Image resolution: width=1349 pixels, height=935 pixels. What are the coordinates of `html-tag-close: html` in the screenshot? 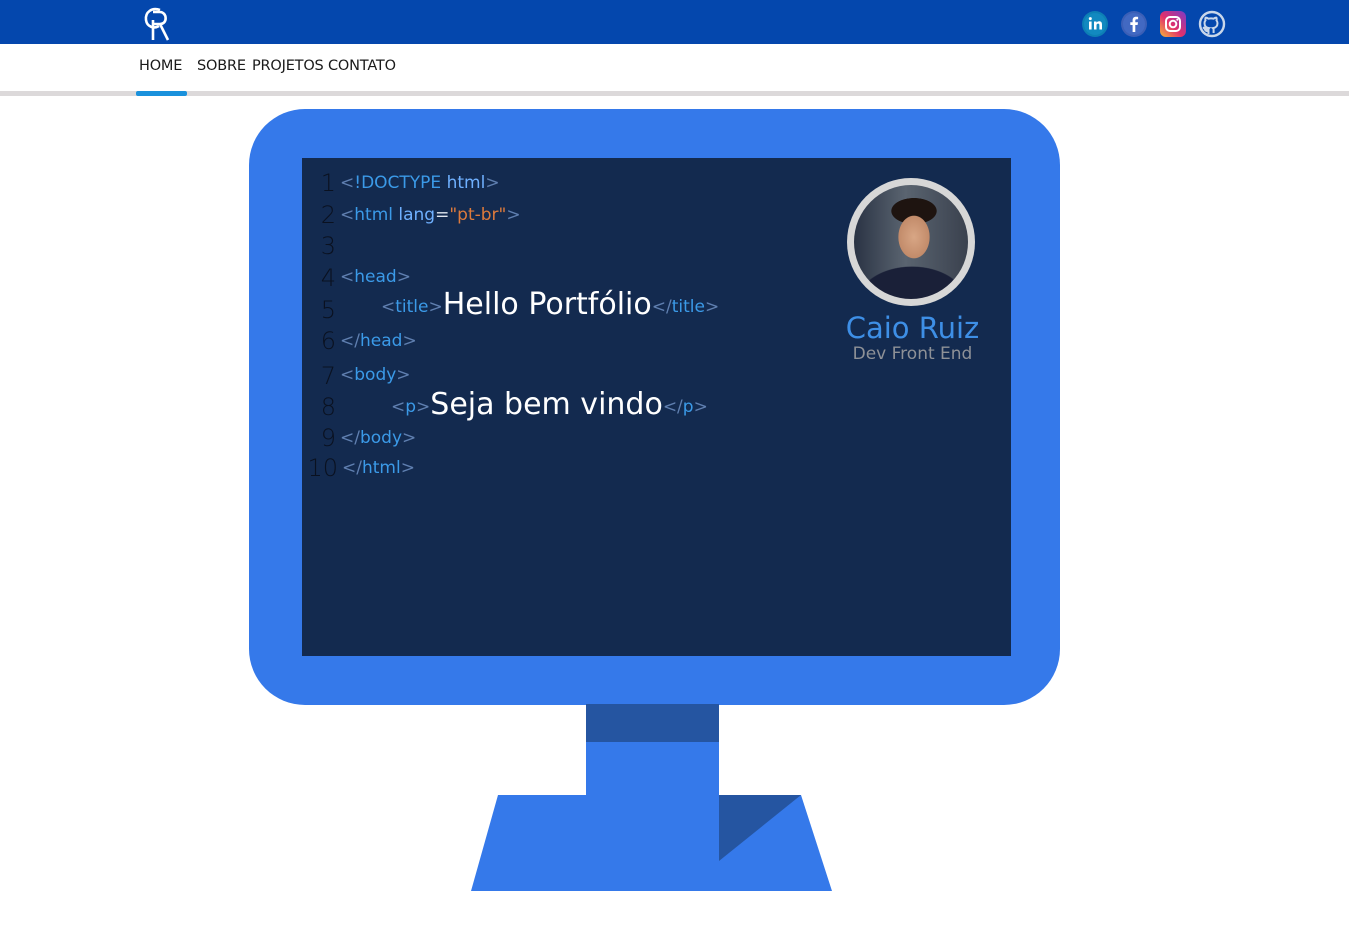 It's located at (381, 468).